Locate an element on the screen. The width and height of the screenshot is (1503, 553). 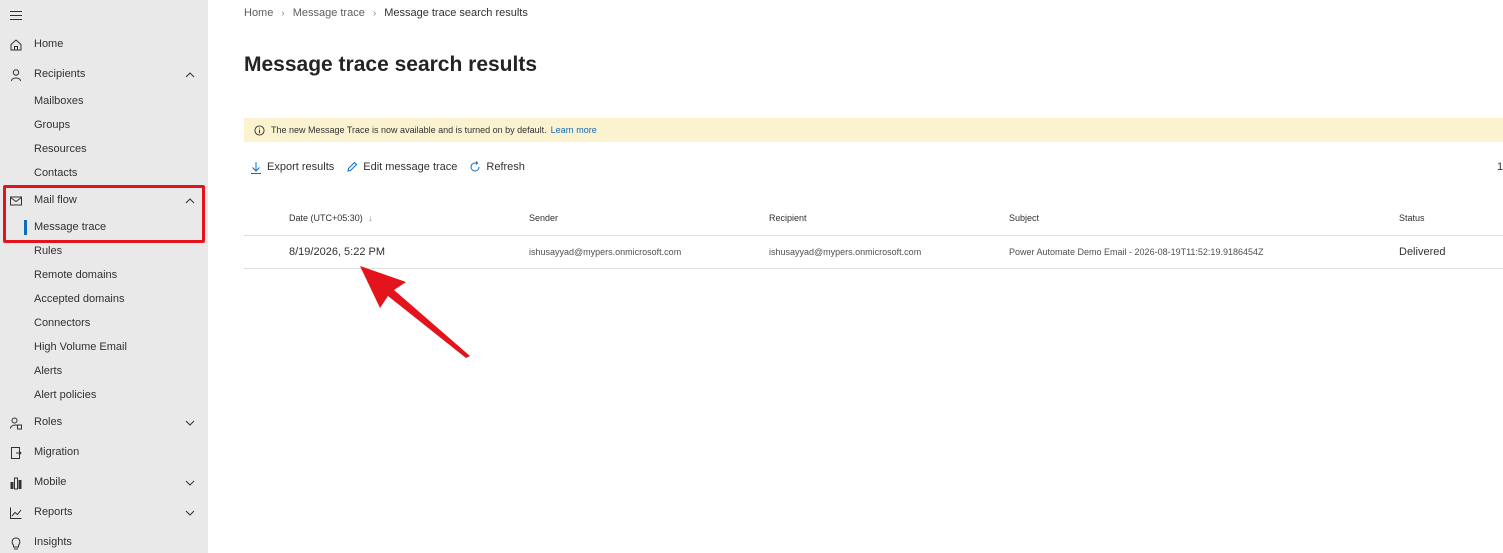
nav-recipients-label: Recipients is located at coordinates (60, 74).